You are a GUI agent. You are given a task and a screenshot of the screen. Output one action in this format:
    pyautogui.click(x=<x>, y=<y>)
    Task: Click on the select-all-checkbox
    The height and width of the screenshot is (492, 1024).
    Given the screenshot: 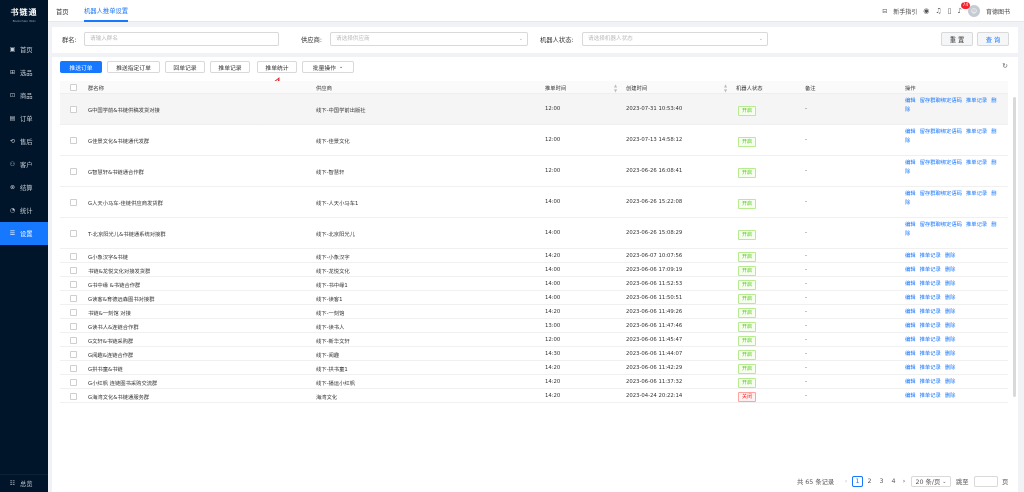 What is the action you would take?
    pyautogui.click(x=73, y=87)
    